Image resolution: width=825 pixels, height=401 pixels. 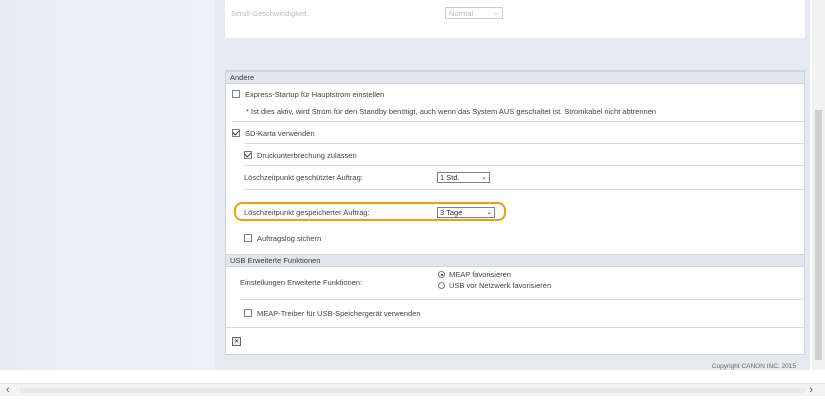 I want to click on horizontal-scrollbar: ‹ ›, so click(x=412, y=389).